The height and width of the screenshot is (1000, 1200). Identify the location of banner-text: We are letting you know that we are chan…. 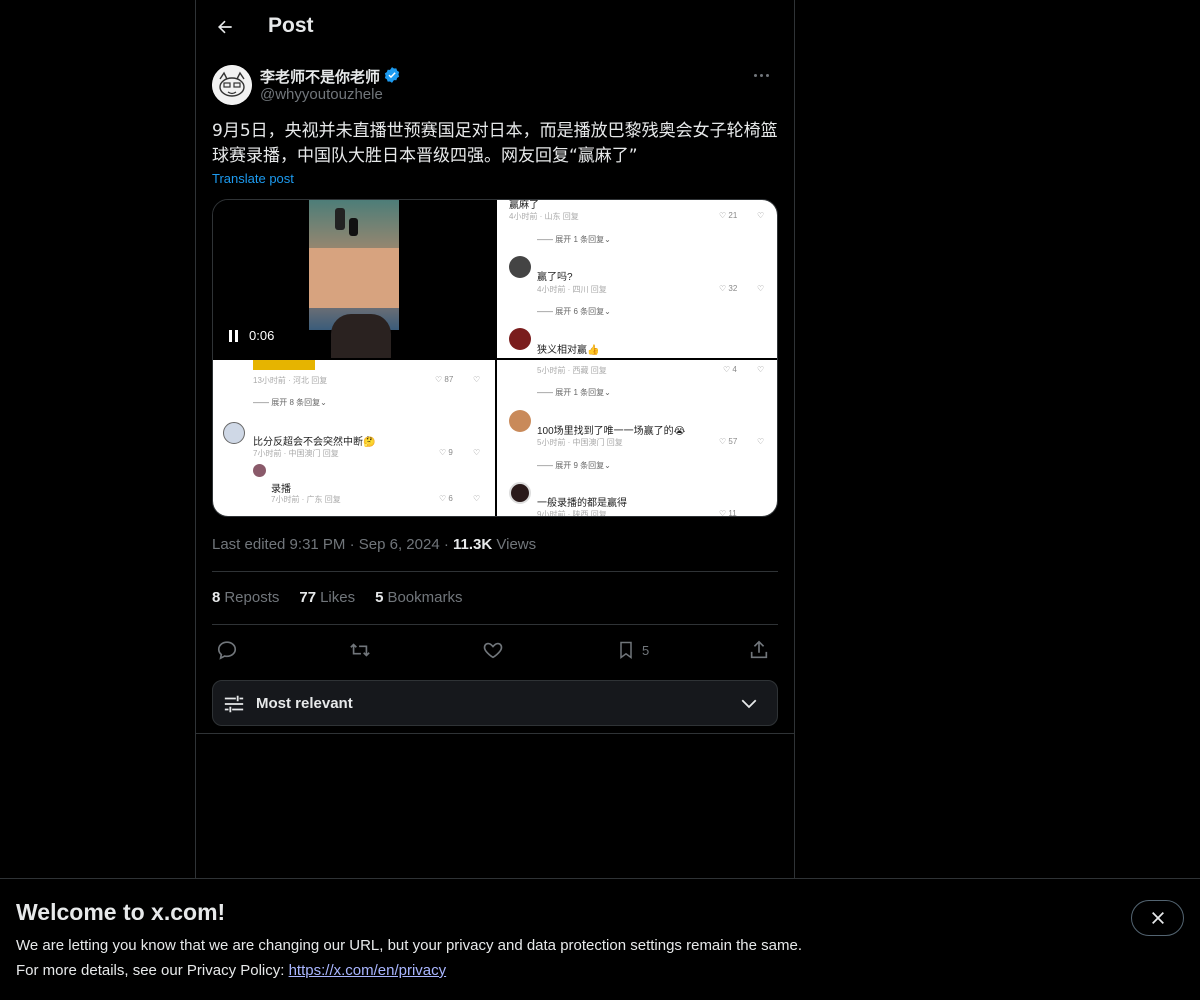
(409, 945).